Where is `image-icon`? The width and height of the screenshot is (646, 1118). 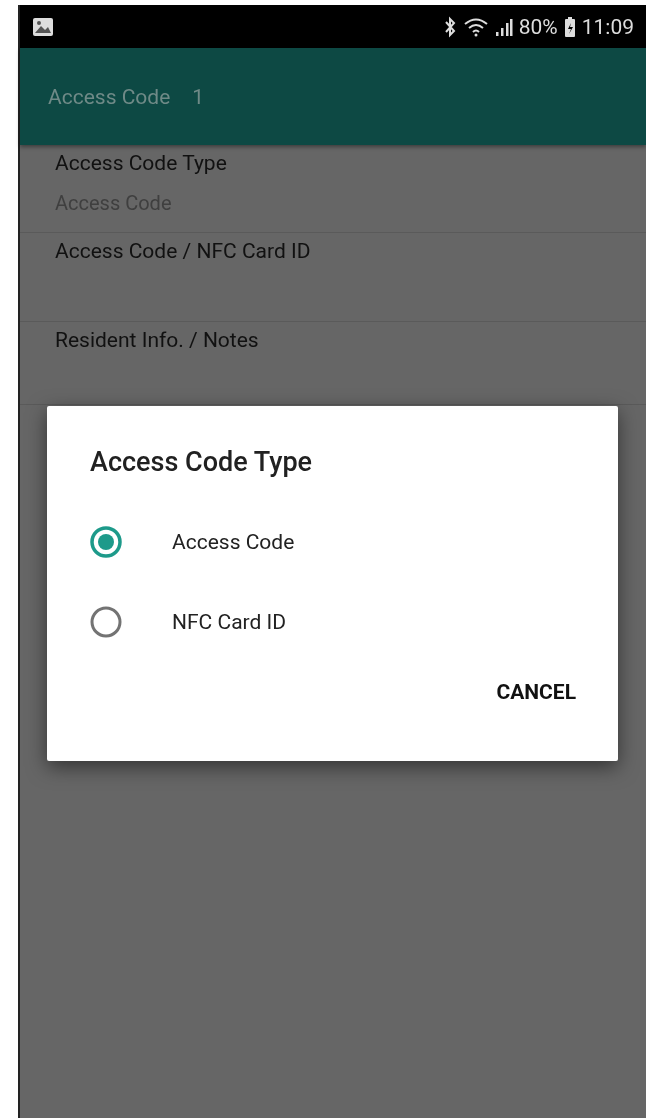 image-icon is located at coordinates (43, 26).